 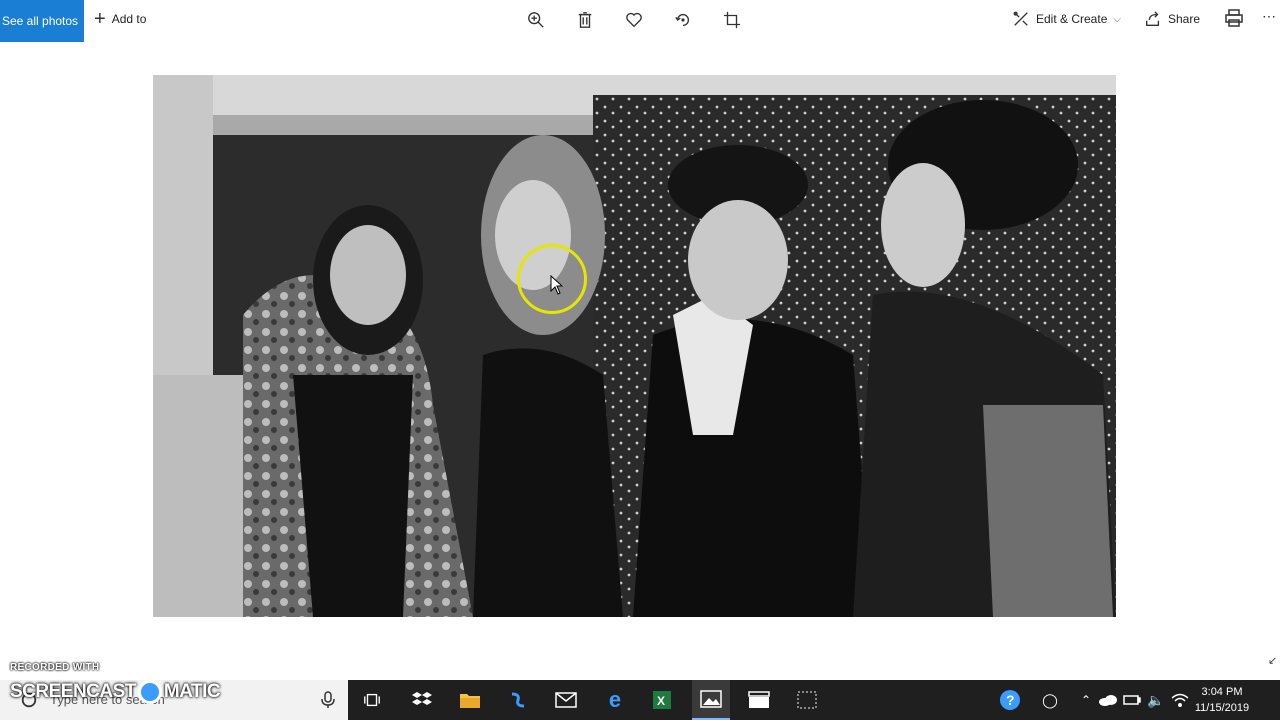 I want to click on plus-icon: +, so click(x=100, y=19).